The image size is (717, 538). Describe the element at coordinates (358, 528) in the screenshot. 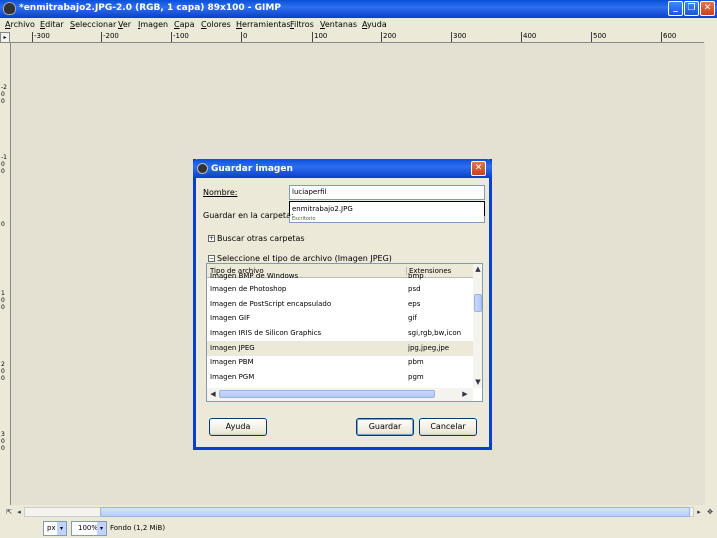

I see `status-bar: px ▾ 100% ▾ Fondo (1,2 MiB)` at that location.